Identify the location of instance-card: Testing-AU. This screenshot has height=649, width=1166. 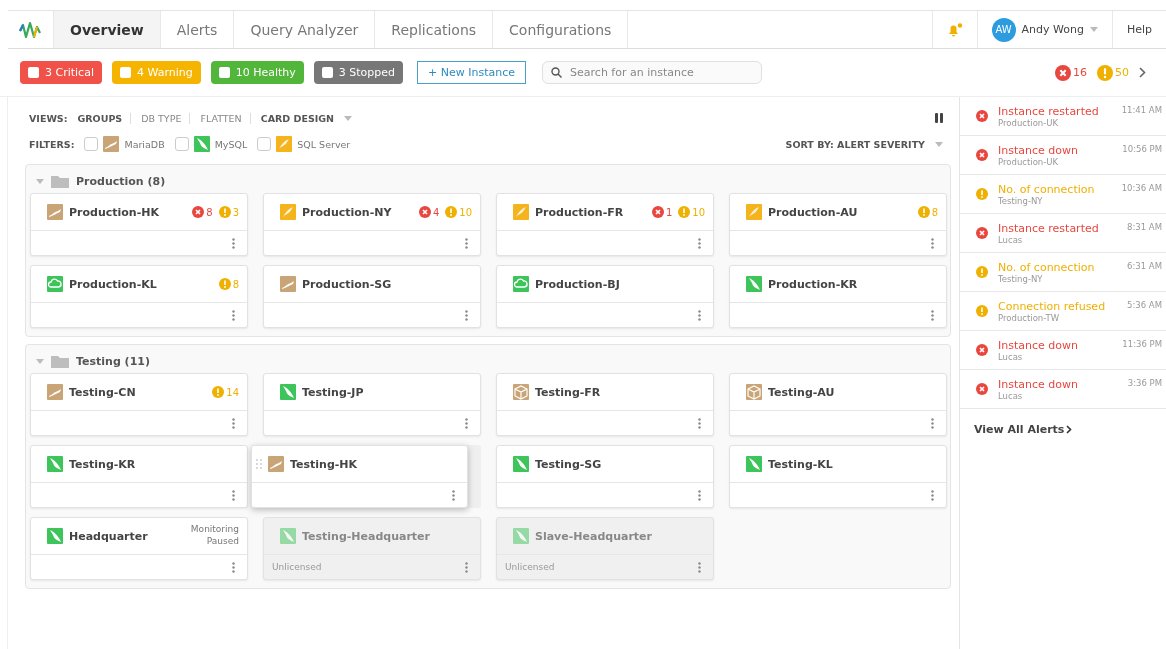
(838, 404).